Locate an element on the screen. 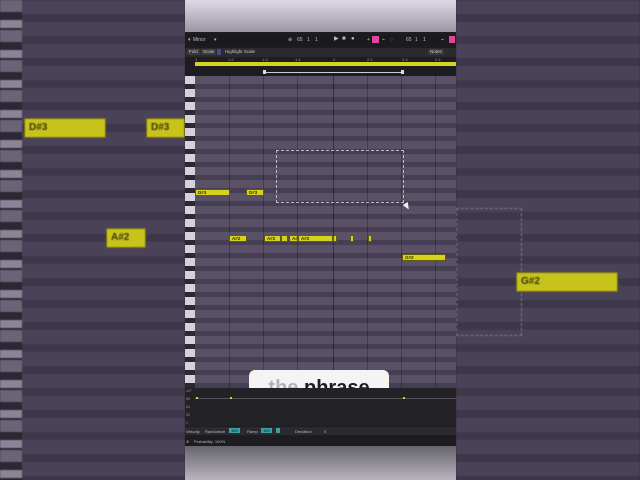 The width and height of the screenshot is (640, 480). key-icon: ⌁ is located at coordinates (442, 40).